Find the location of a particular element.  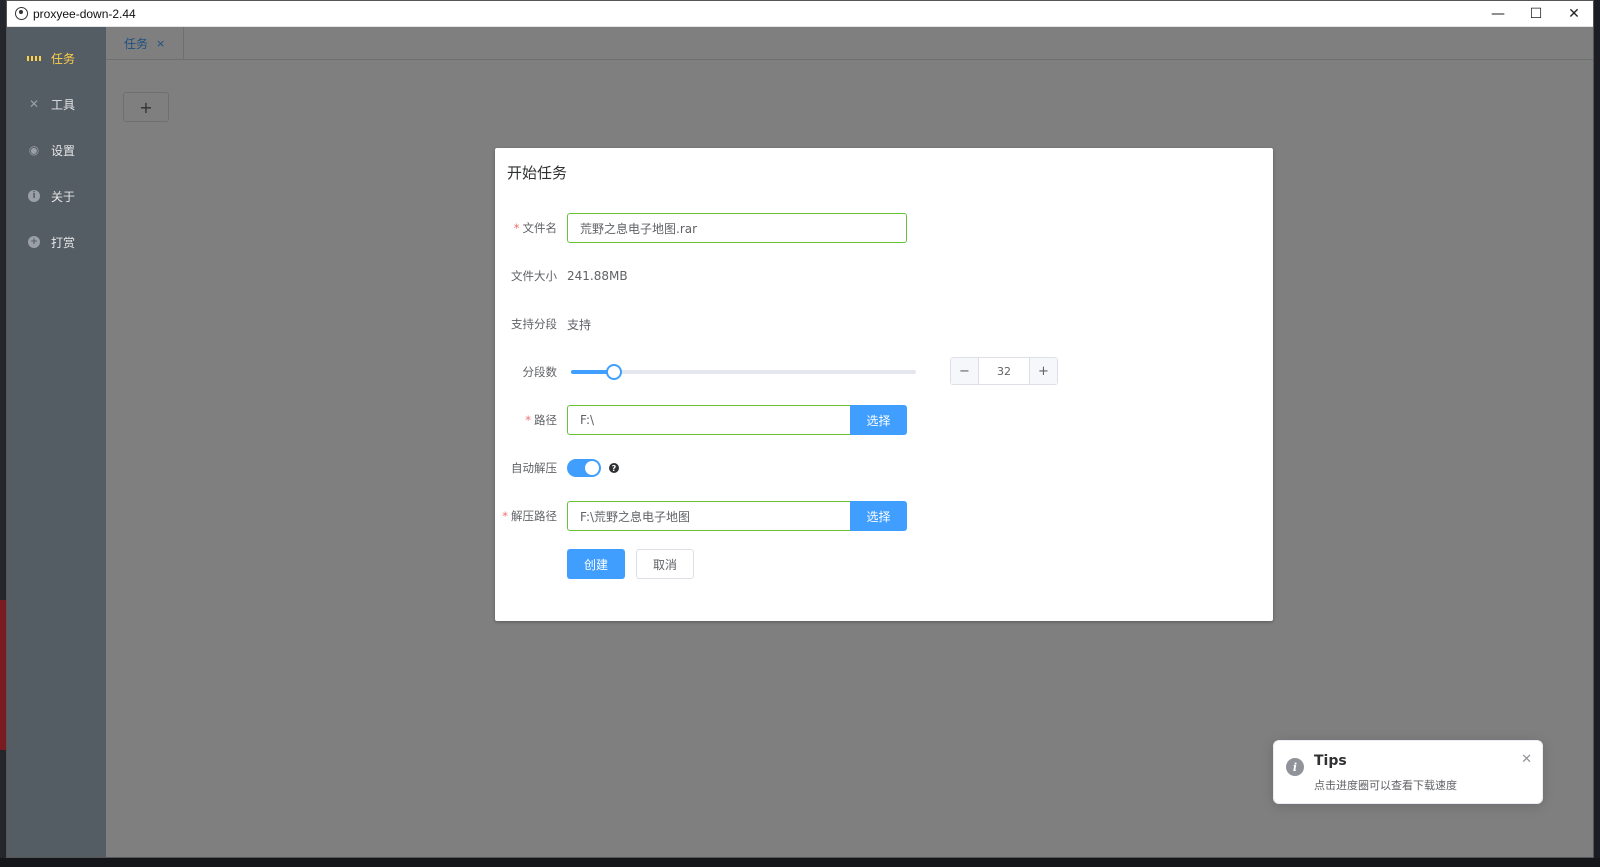

plus-circle-icon: + is located at coordinates (34, 242).